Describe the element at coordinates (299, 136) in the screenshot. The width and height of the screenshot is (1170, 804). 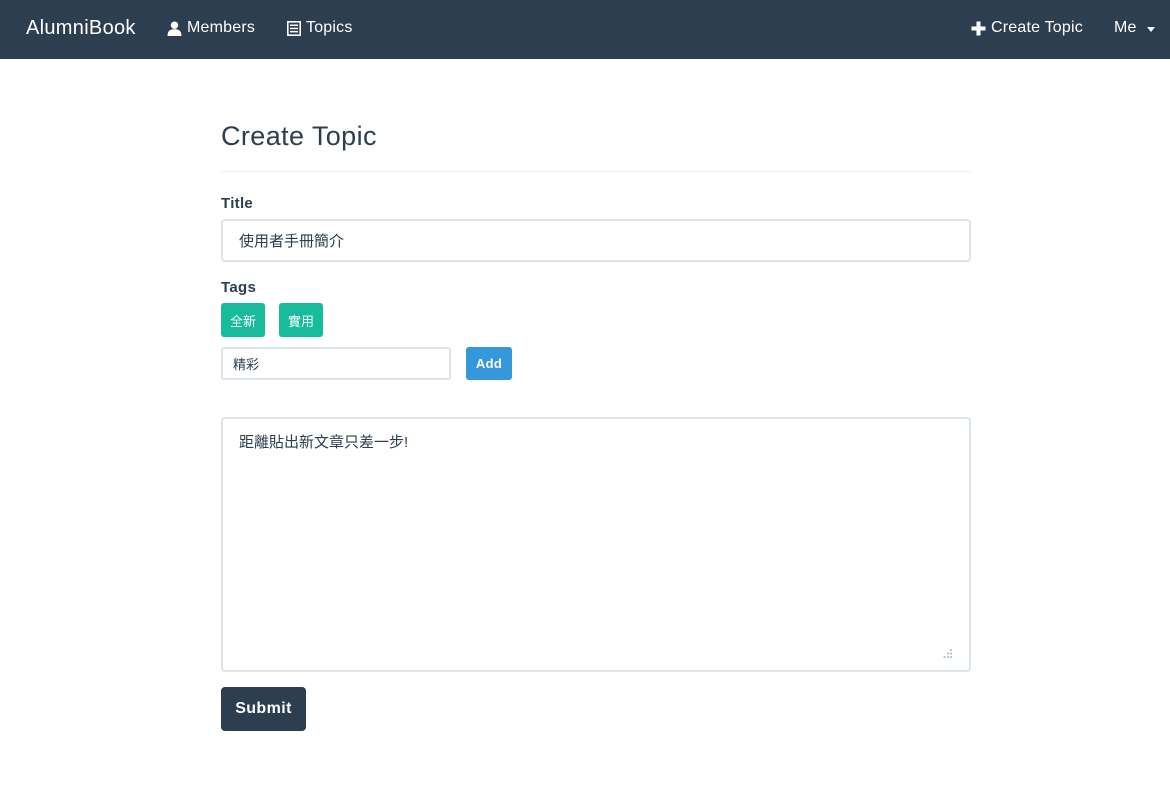
I see `page-title: Create Topic` at that location.